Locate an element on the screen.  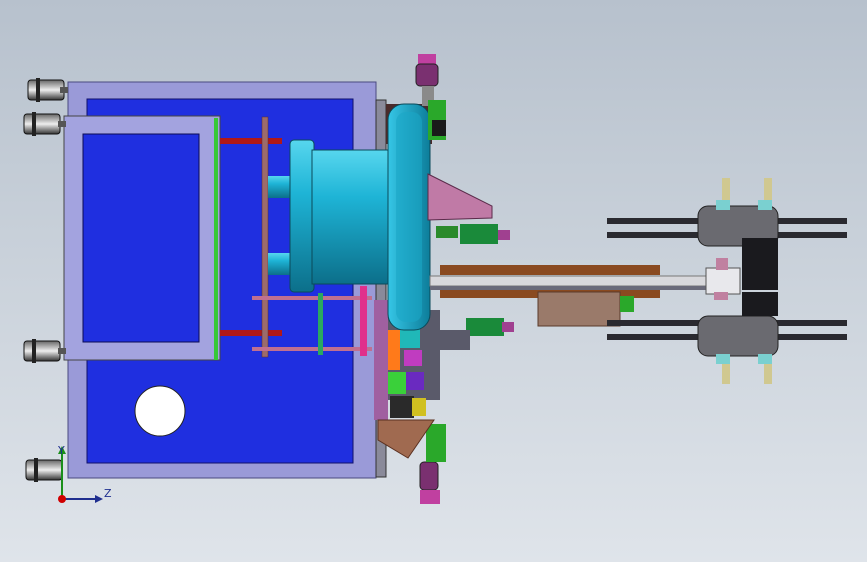
bottom-mount is located at coordinates (411, 461).